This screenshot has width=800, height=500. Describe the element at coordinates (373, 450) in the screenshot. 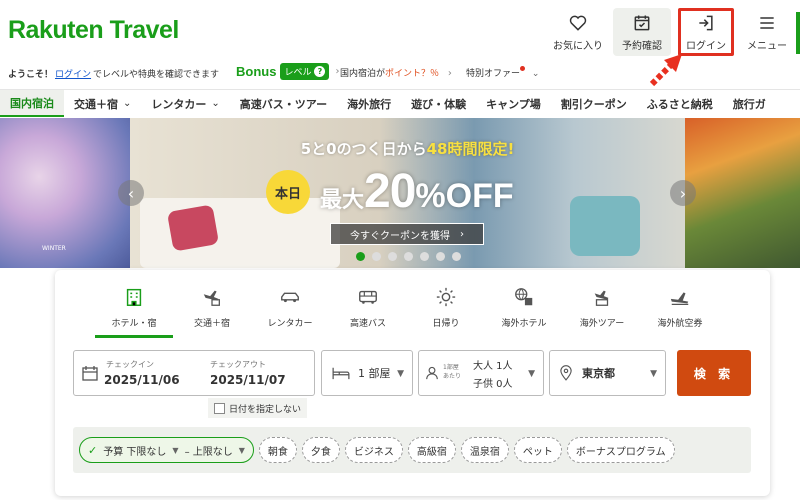

I see `filter-chip: ビジネス` at that location.